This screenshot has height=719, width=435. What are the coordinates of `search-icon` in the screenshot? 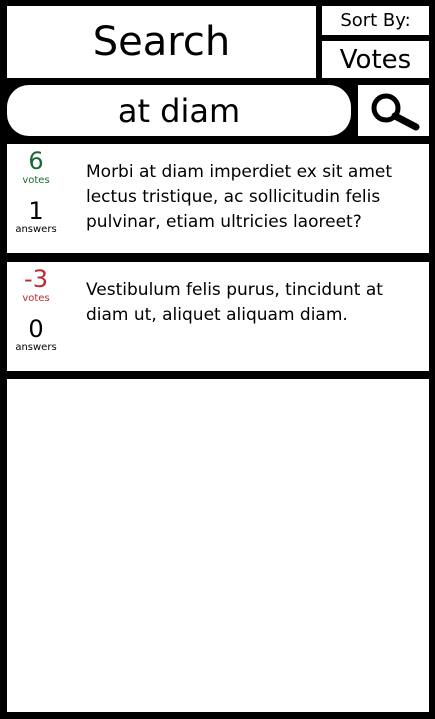 It's located at (395, 111).